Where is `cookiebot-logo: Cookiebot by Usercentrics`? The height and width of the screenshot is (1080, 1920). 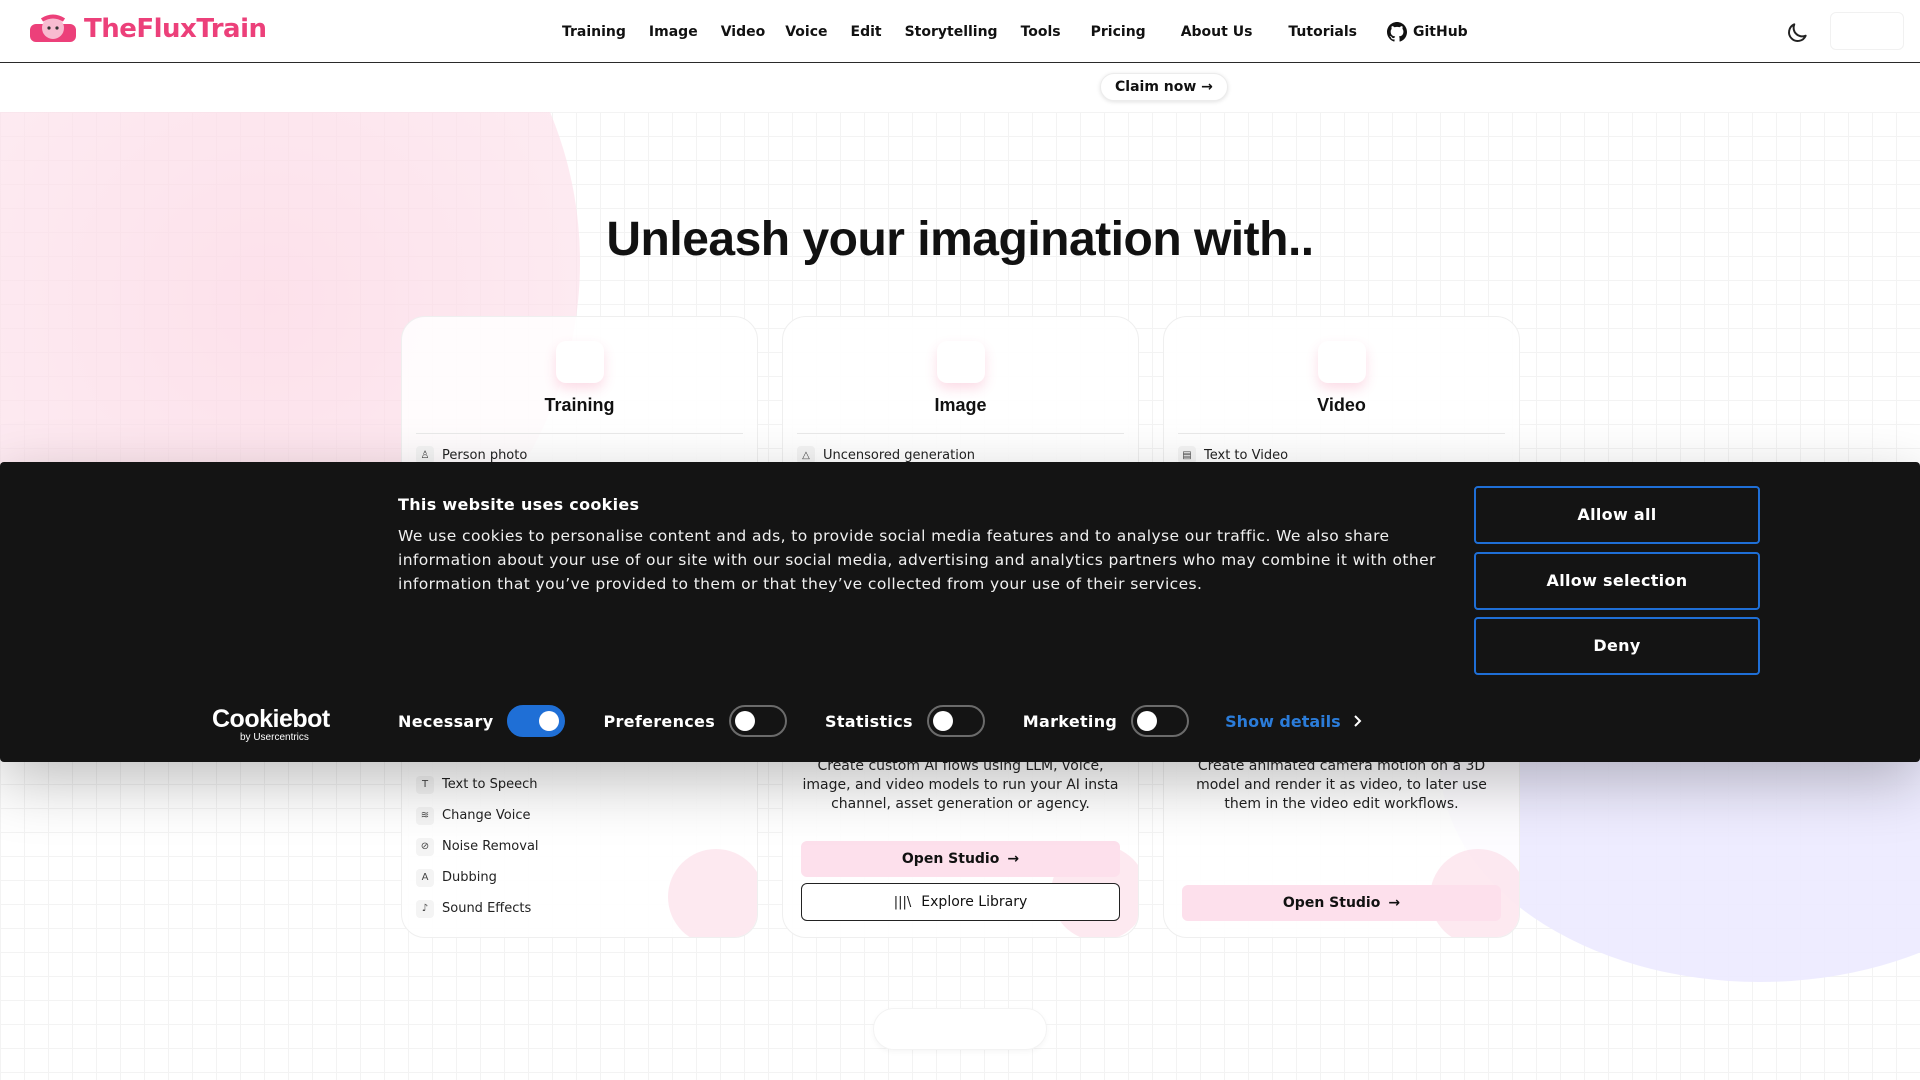
cookiebot-logo: Cookiebot by Usercentrics is located at coordinates (271, 725).